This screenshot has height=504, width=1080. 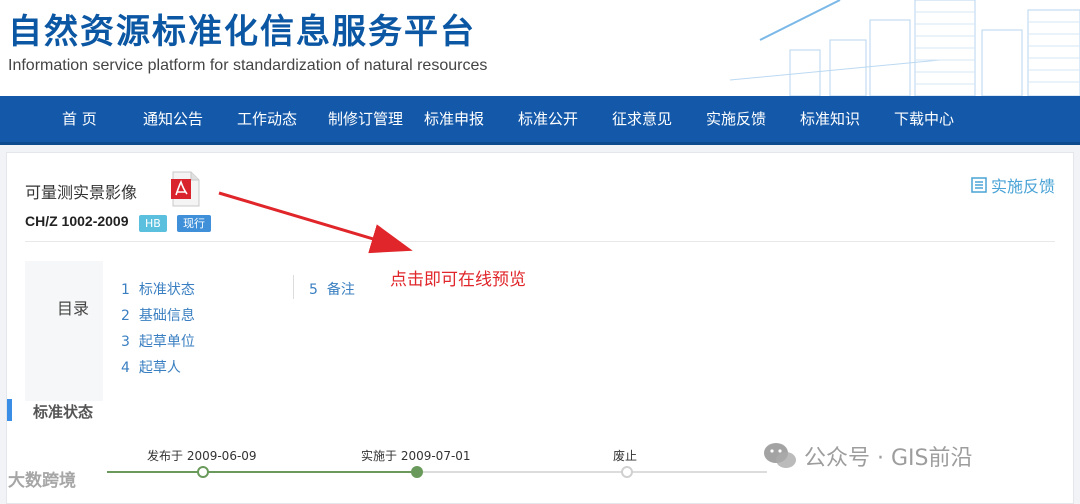 What do you see at coordinates (151, 367) in the screenshot?
I see `toc-item-drafters: 4 起草人` at bounding box center [151, 367].